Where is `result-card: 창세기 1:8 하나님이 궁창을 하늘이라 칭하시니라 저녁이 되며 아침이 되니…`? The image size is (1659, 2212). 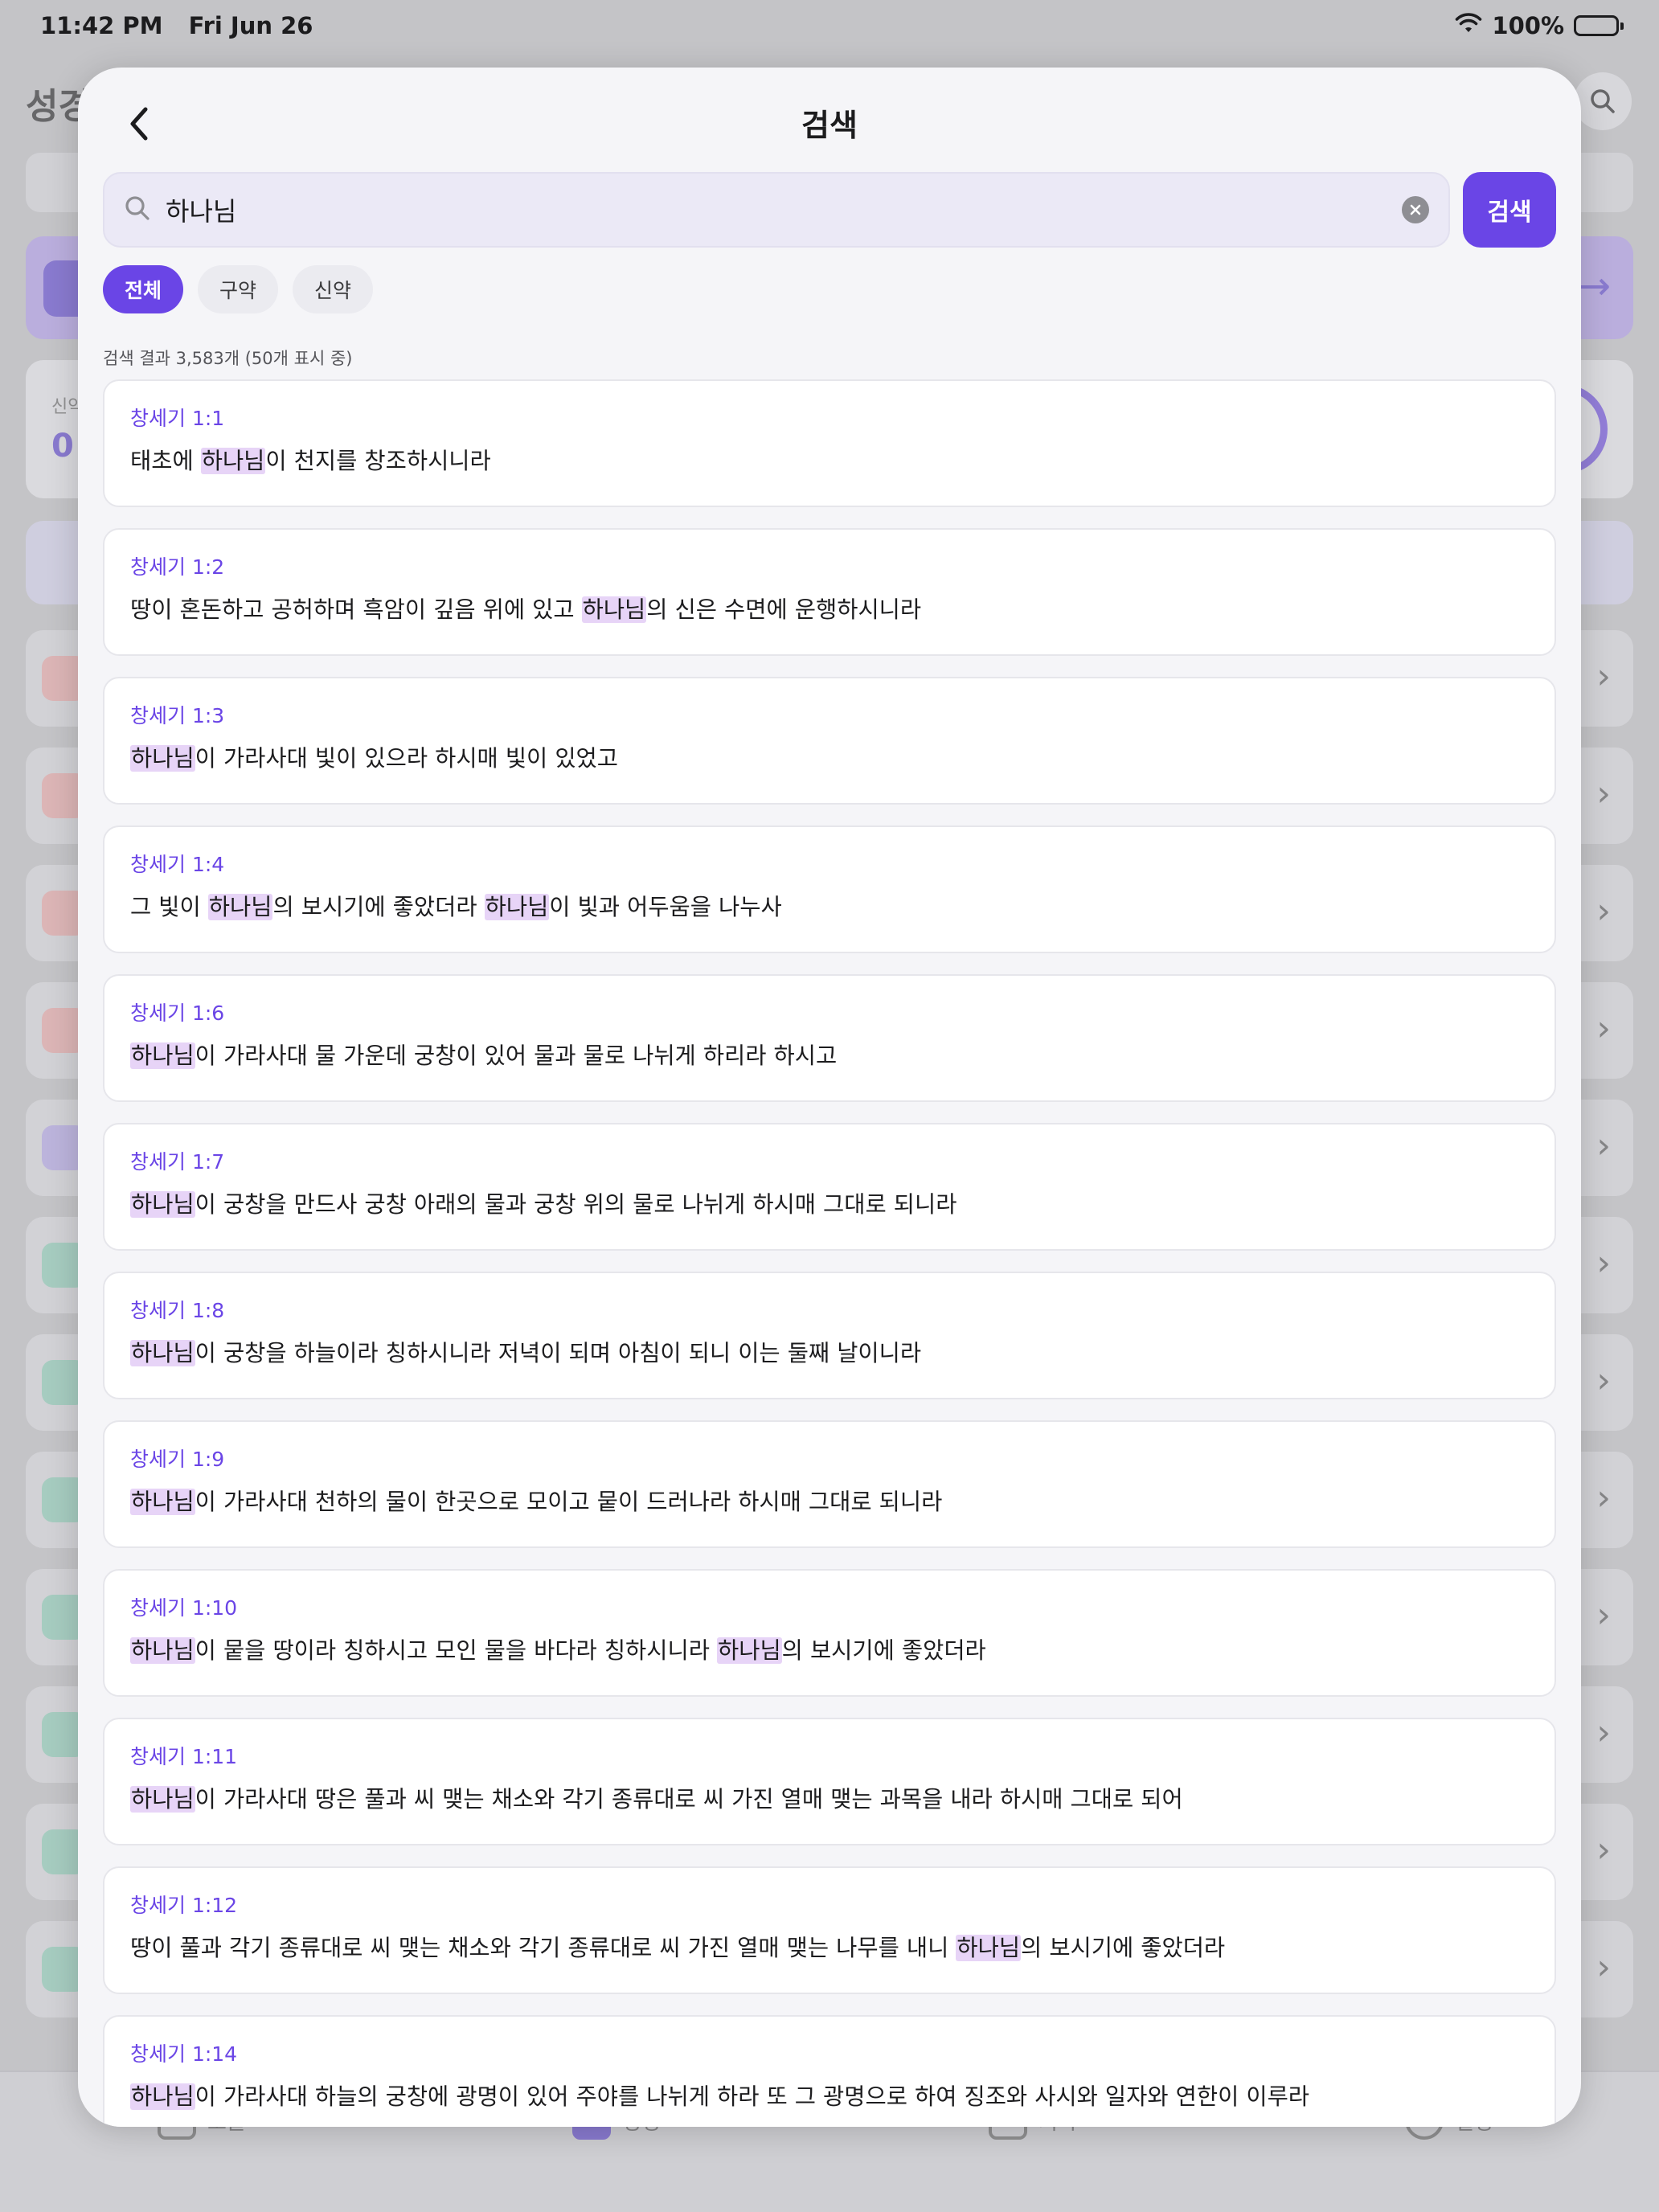
result-card: 창세기 1:8 하나님이 궁창을 하늘이라 칭하시니라 저녁이 되며 아침이 되니… is located at coordinates (829, 1335).